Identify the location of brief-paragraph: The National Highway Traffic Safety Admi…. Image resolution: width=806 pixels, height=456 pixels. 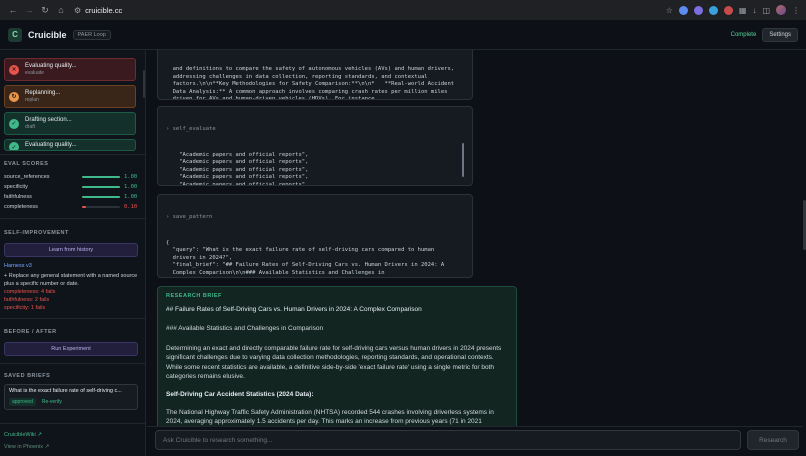
(330, 417).